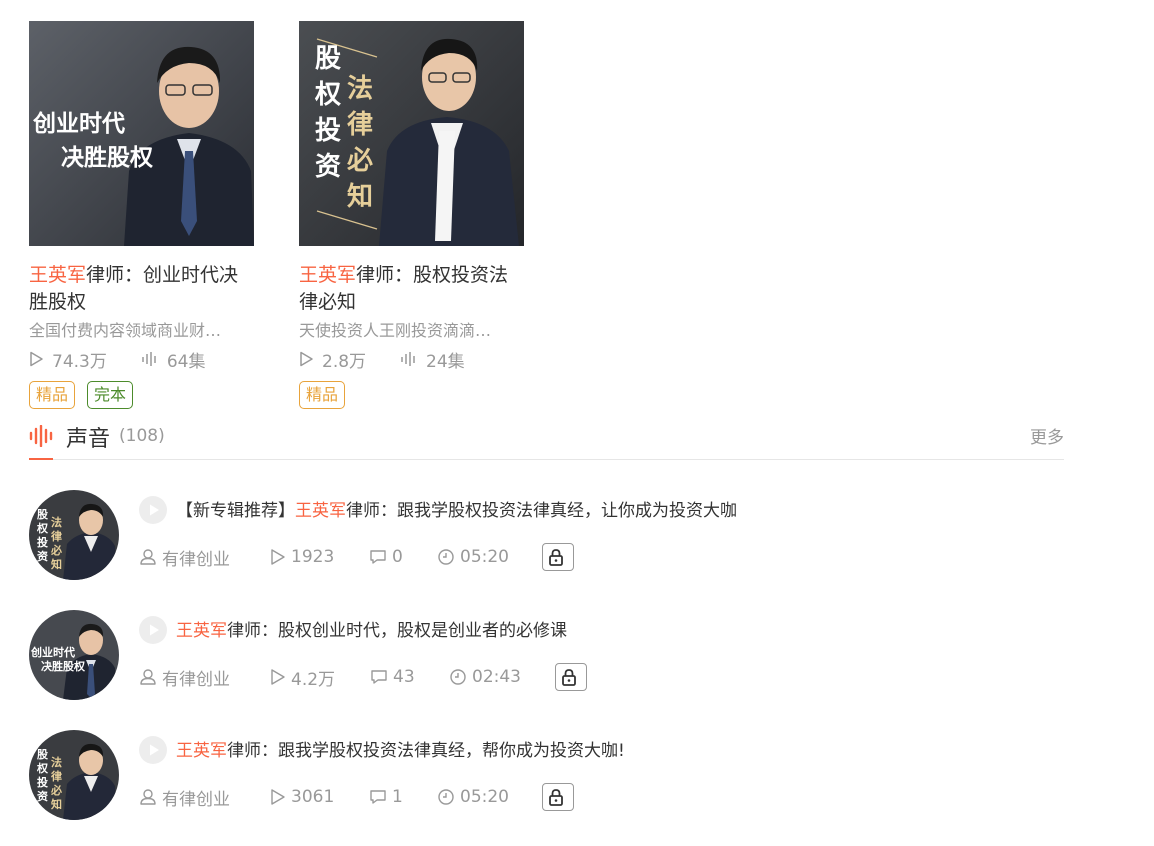 The image size is (1154, 846). Describe the element at coordinates (143, 289) in the screenshot. I see `album-title: 王英军律师：创业时代决胜股权` at that location.